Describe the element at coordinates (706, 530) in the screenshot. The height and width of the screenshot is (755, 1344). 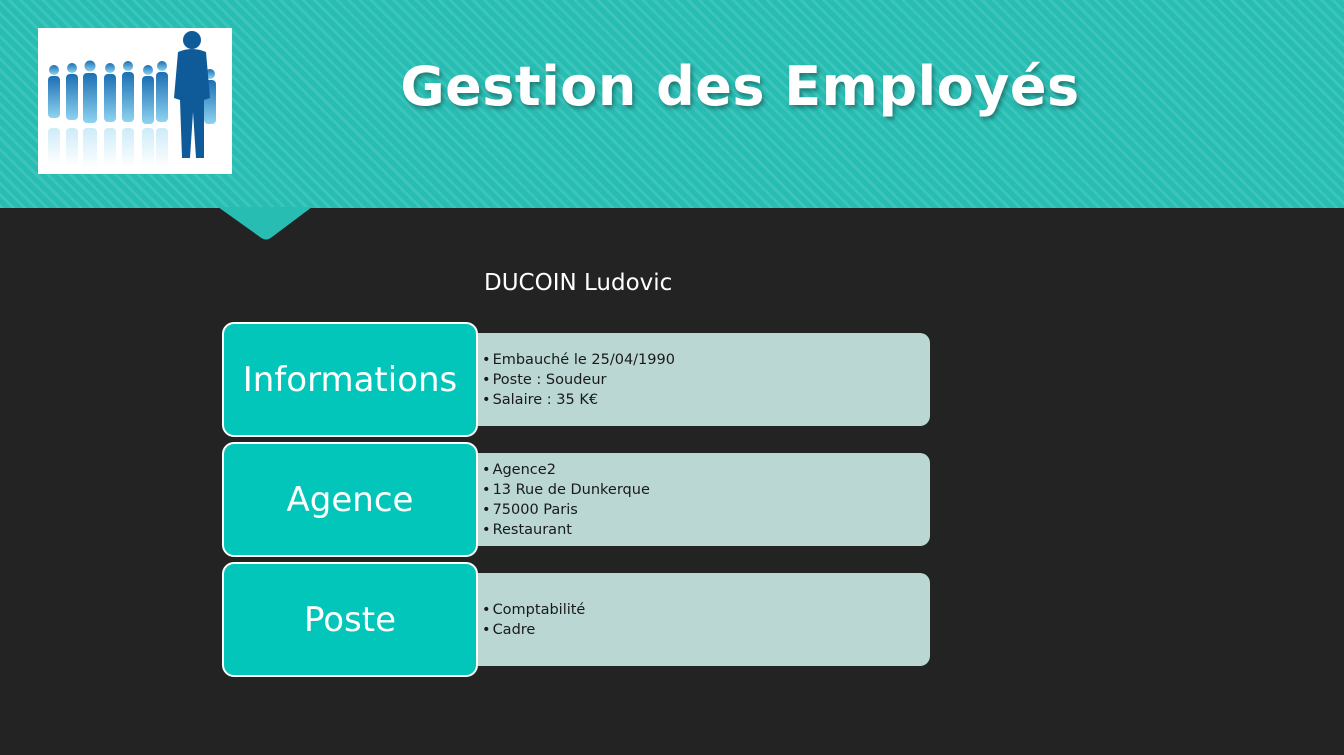
I see `list-item: Restaurant` at that location.